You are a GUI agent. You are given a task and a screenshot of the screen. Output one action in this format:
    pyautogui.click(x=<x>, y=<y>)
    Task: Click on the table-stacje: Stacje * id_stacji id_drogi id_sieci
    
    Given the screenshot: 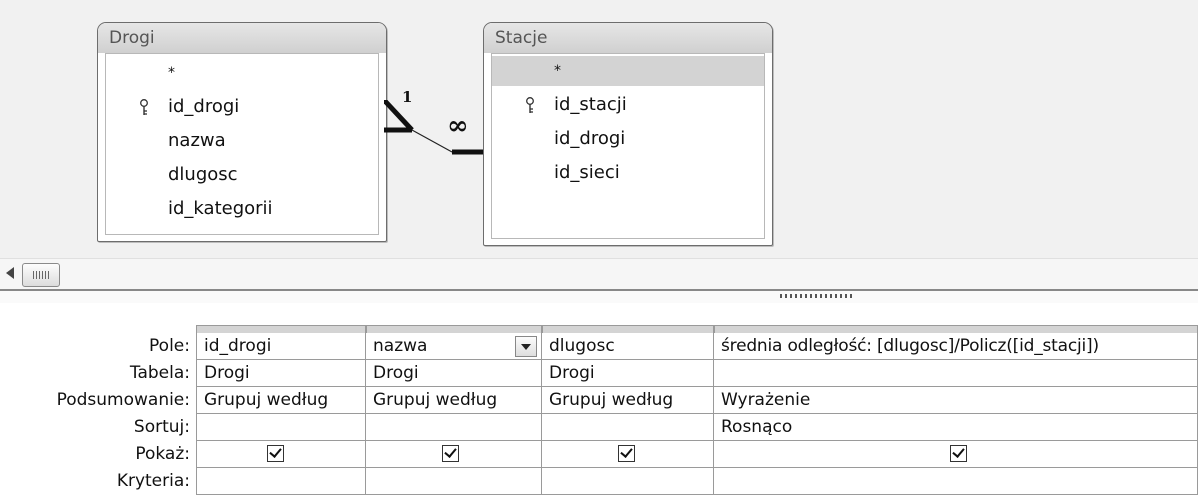 What is the action you would take?
    pyautogui.click(x=628, y=134)
    